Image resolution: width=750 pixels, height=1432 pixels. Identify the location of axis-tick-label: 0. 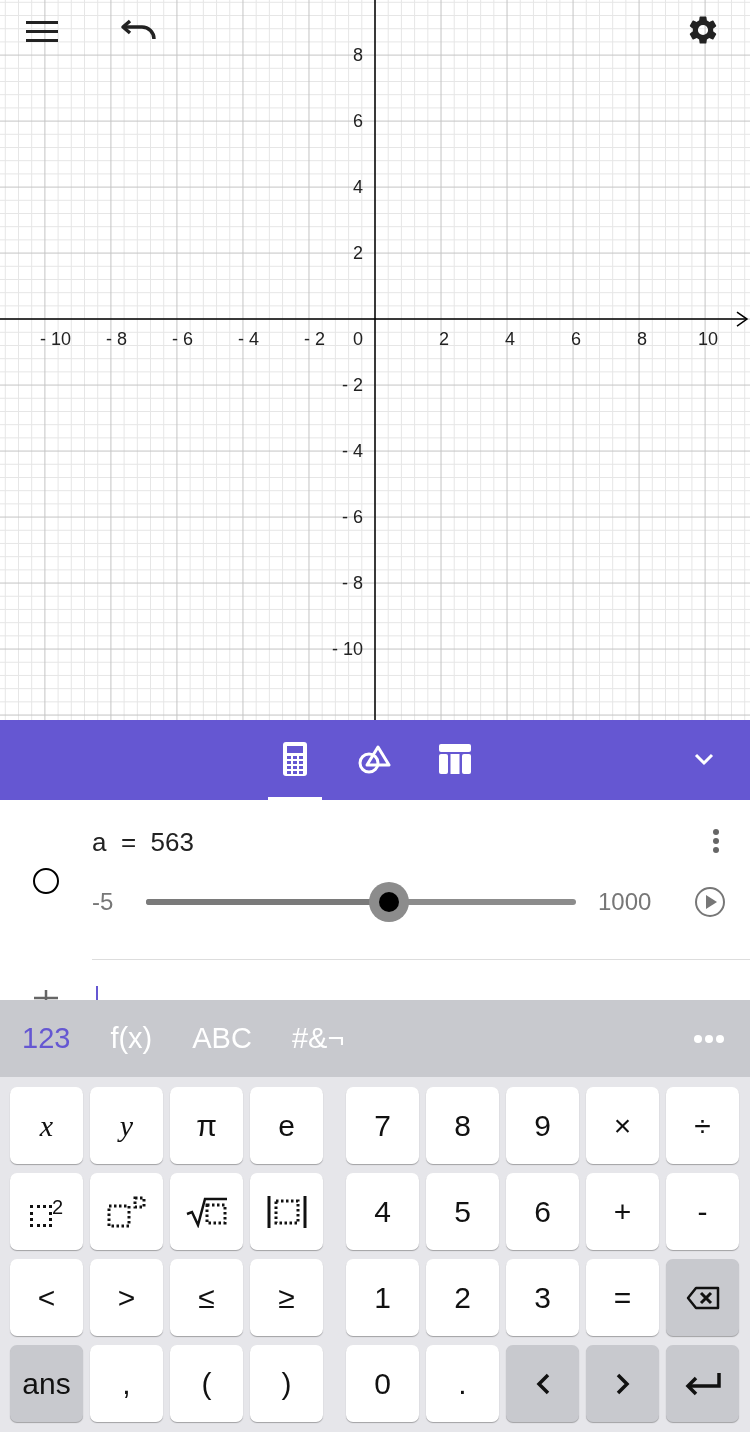
(358, 339).